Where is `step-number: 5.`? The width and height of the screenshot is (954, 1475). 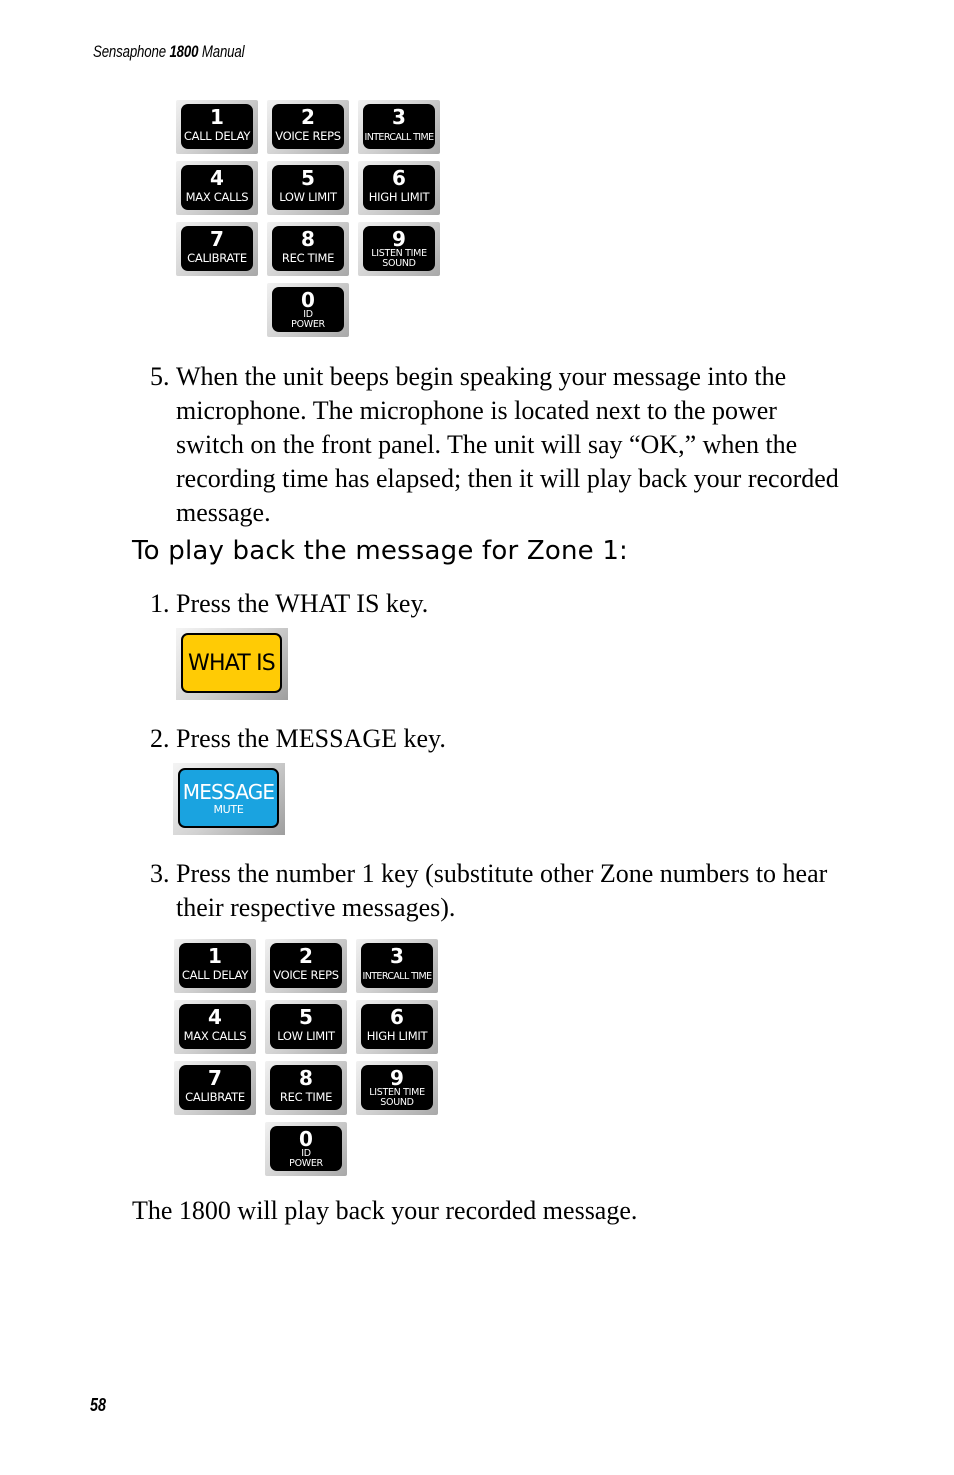
step-number: 5. is located at coordinates (160, 376).